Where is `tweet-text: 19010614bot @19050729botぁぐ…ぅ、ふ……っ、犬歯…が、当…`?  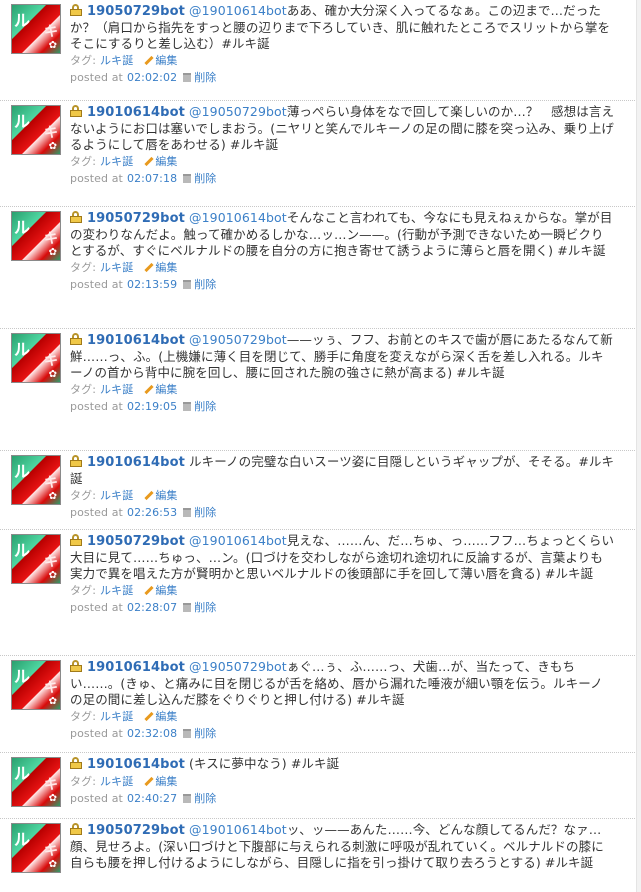 tweet-text: 19010614bot @19050729botぁぐ…ぅ、ふ……っ、犬歯…が、当… is located at coordinates (342, 683).